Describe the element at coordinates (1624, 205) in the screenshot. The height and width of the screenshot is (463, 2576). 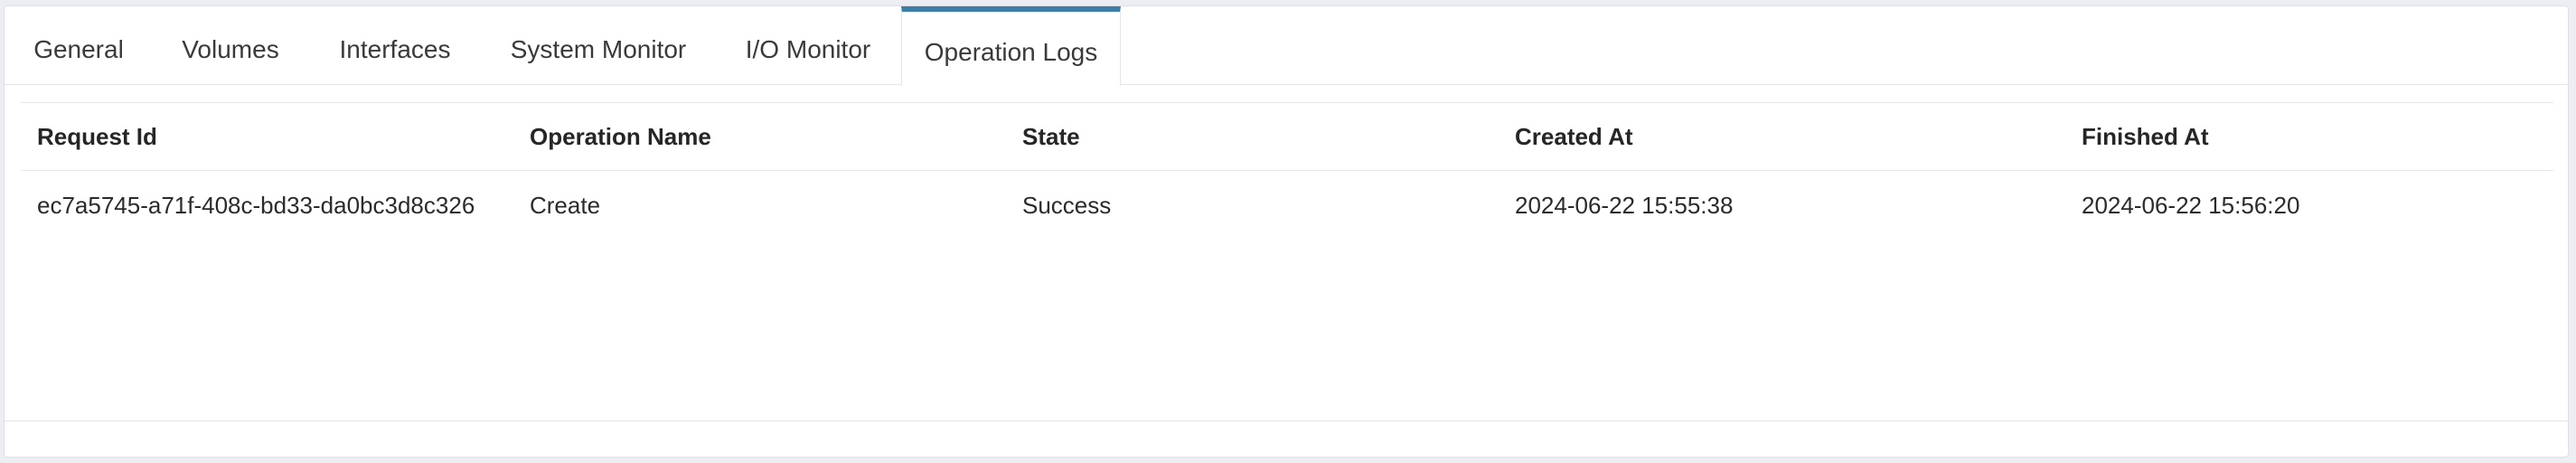
I see `cell-created-at: 2024-06-22 15:55:38` at that location.